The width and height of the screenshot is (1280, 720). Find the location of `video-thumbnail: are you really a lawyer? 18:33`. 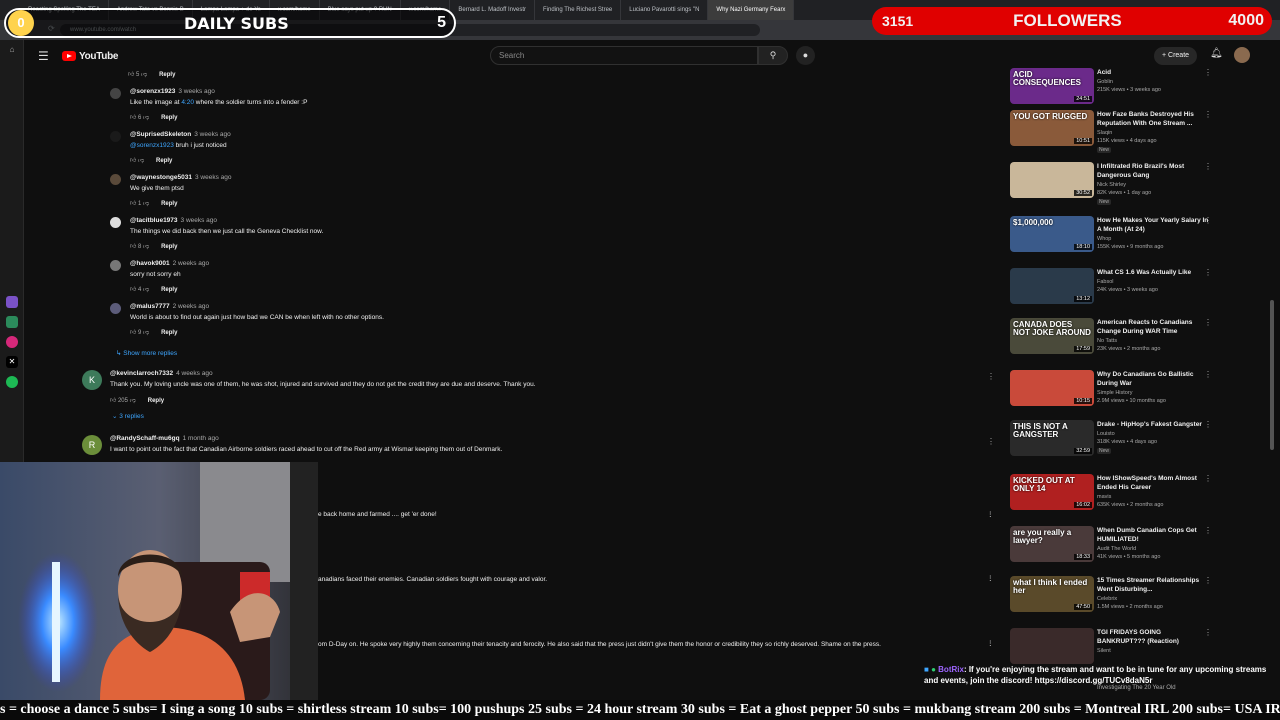

video-thumbnail: are you really a lawyer? 18:33 is located at coordinates (1052, 544).